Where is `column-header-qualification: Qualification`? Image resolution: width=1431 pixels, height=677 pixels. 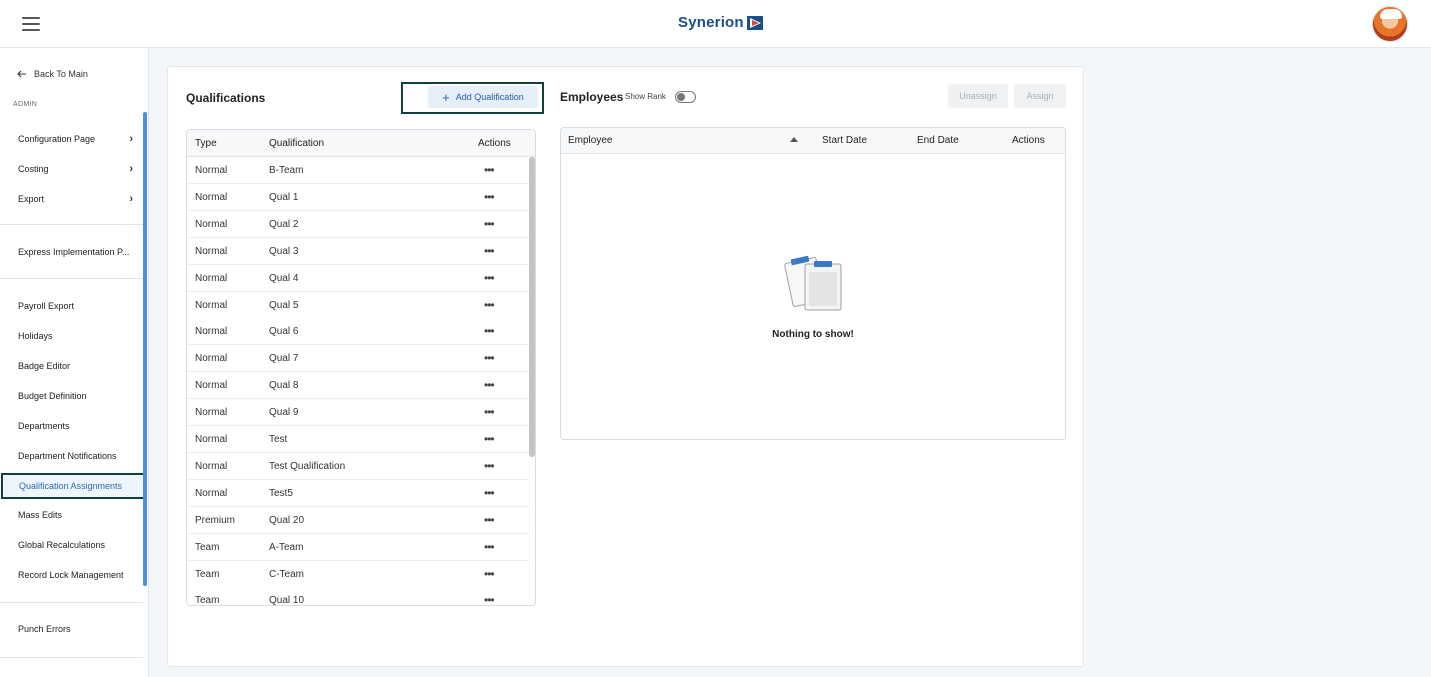
column-header-qualification: Qualification is located at coordinates (296, 143).